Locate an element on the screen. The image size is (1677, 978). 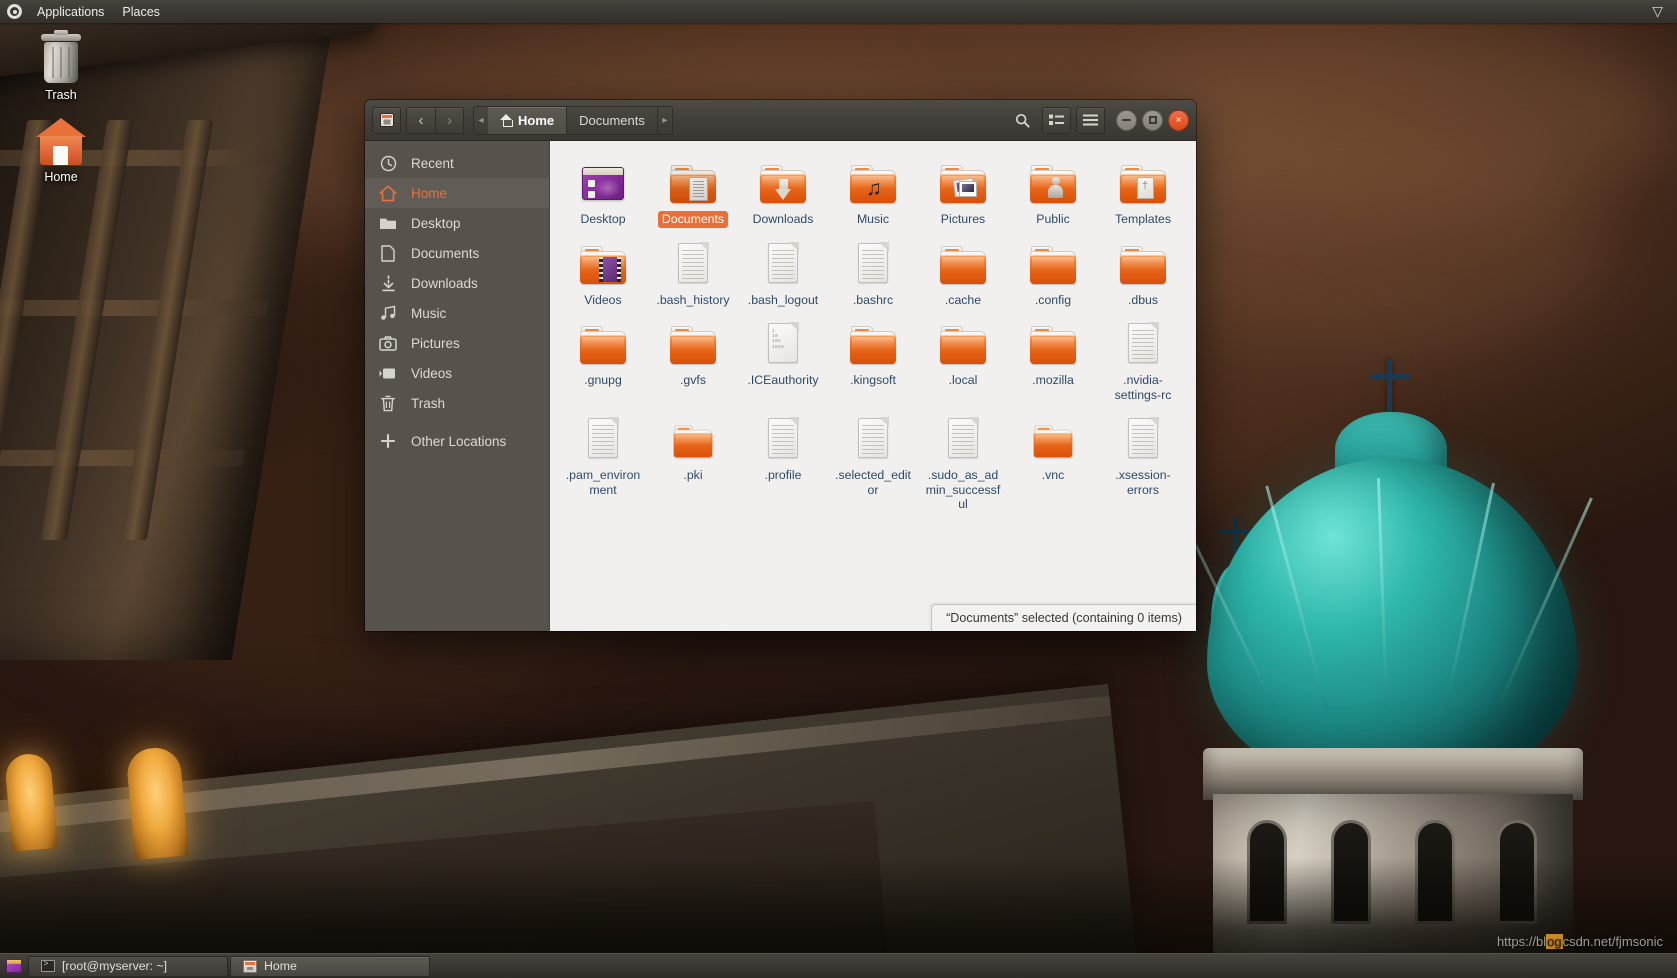
search-icon is located at coordinates (1022, 120).